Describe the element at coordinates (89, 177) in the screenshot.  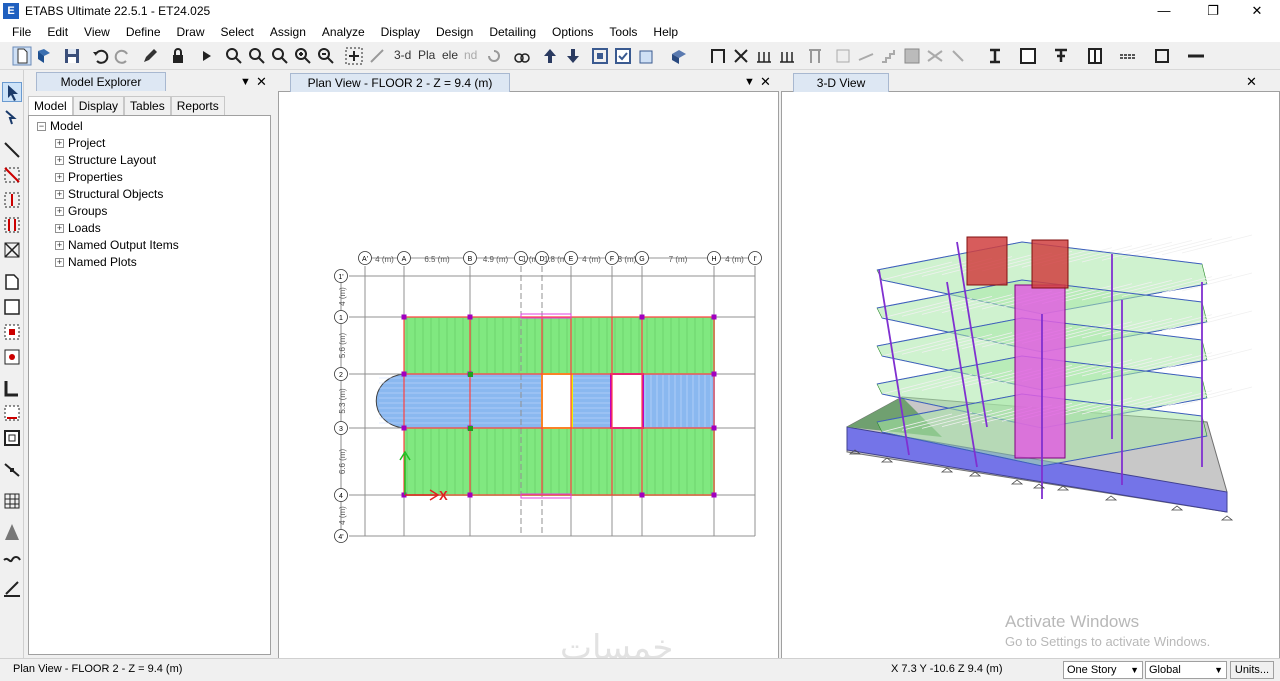
I see `tree-node-properties: + Properties` at that location.